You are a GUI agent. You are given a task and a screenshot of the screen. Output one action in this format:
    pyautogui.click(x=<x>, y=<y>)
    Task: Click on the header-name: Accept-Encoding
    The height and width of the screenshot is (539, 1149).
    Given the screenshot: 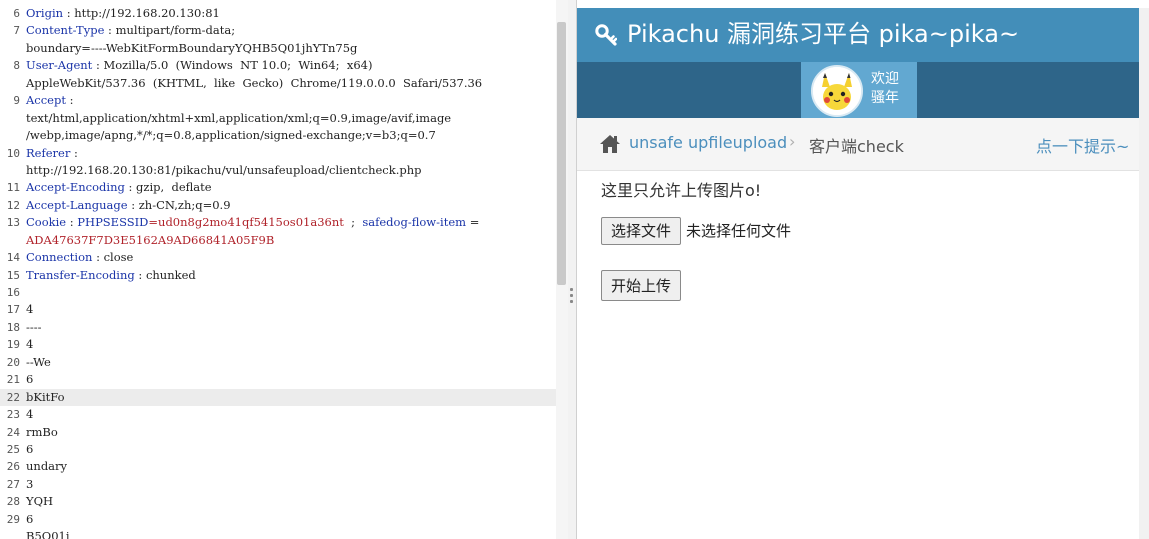 What is the action you would take?
    pyautogui.click(x=75, y=187)
    